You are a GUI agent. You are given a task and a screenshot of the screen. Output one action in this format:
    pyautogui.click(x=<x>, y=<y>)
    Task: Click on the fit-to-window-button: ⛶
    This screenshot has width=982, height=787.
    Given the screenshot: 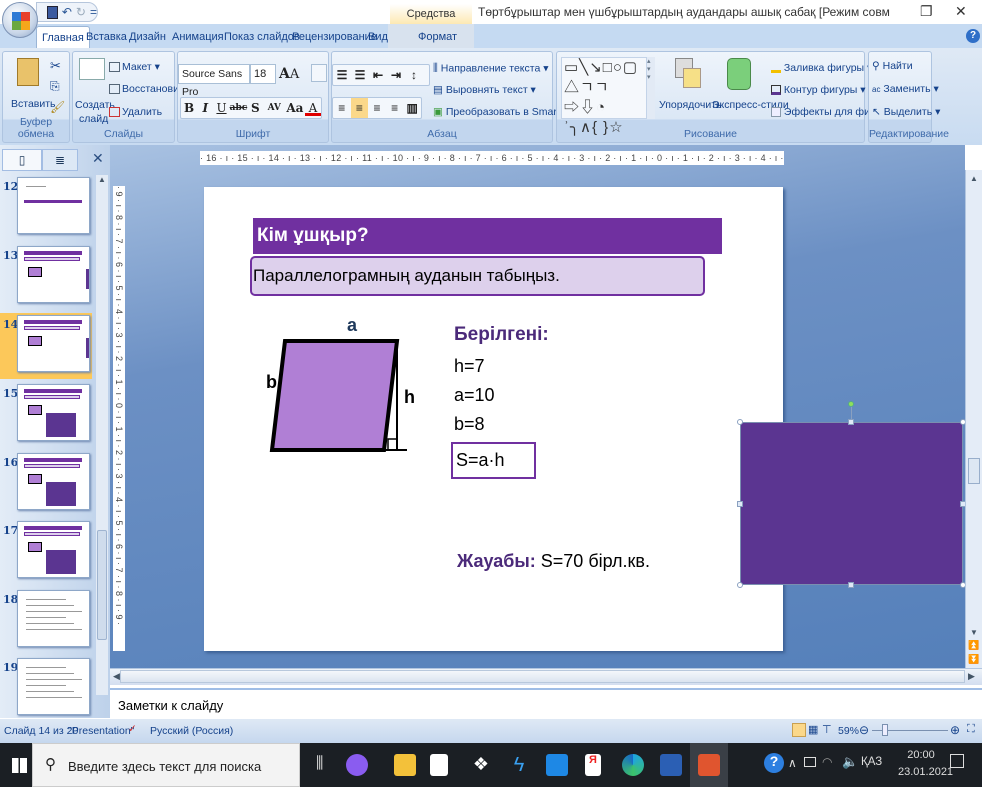 What is the action you would take?
    pyautogui.click(x=971, y=729)
    